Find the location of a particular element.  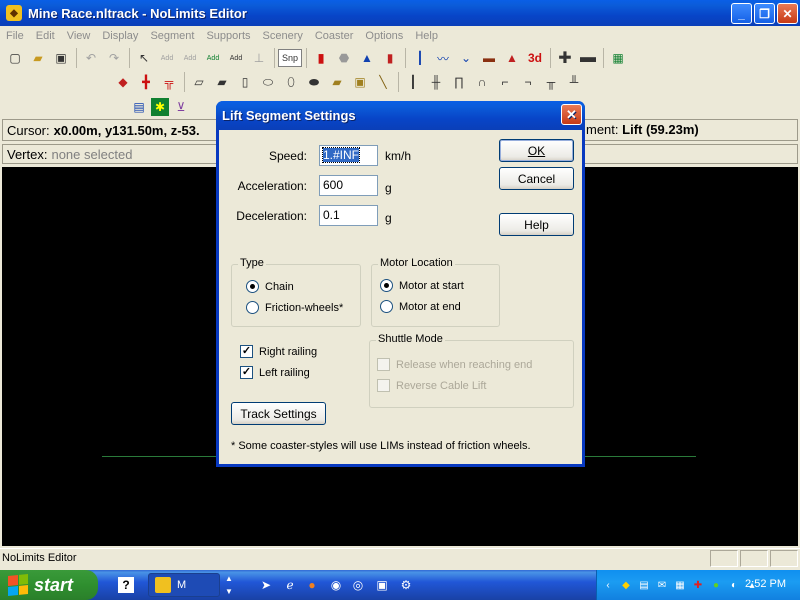

eraser-icon: ◆ is located at coordinates (123, 82).